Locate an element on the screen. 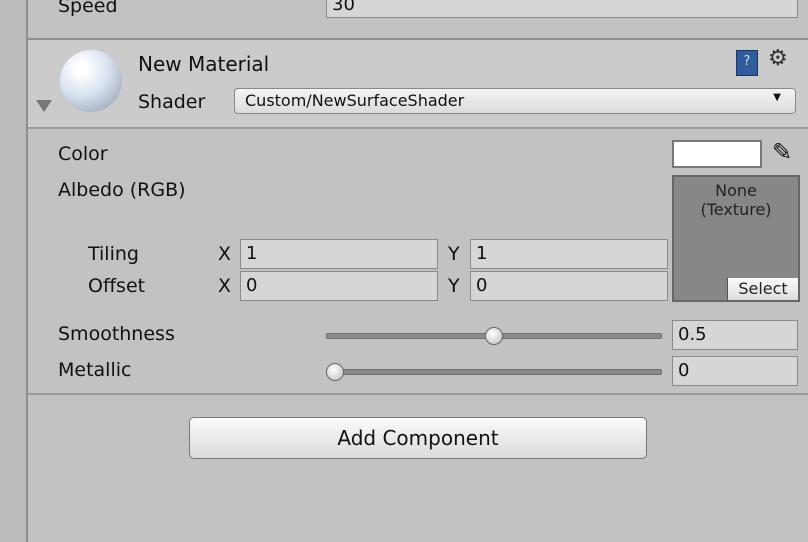 This screenshot has height=542, width=808. texture-type: (Texture) is located at coordinates (736, 209).